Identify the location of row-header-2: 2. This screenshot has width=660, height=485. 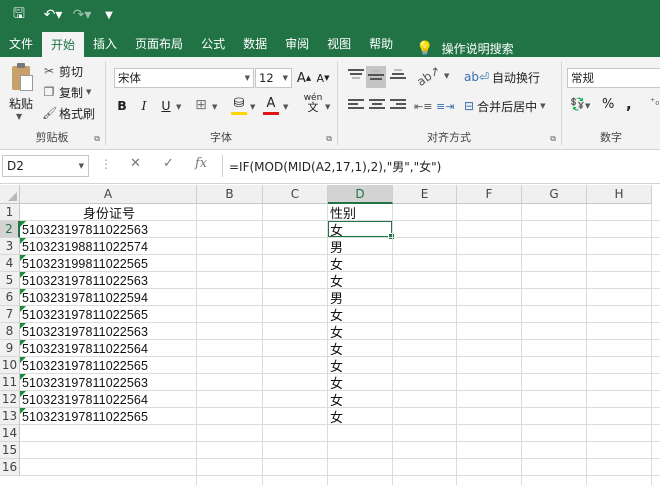
(10, 229).